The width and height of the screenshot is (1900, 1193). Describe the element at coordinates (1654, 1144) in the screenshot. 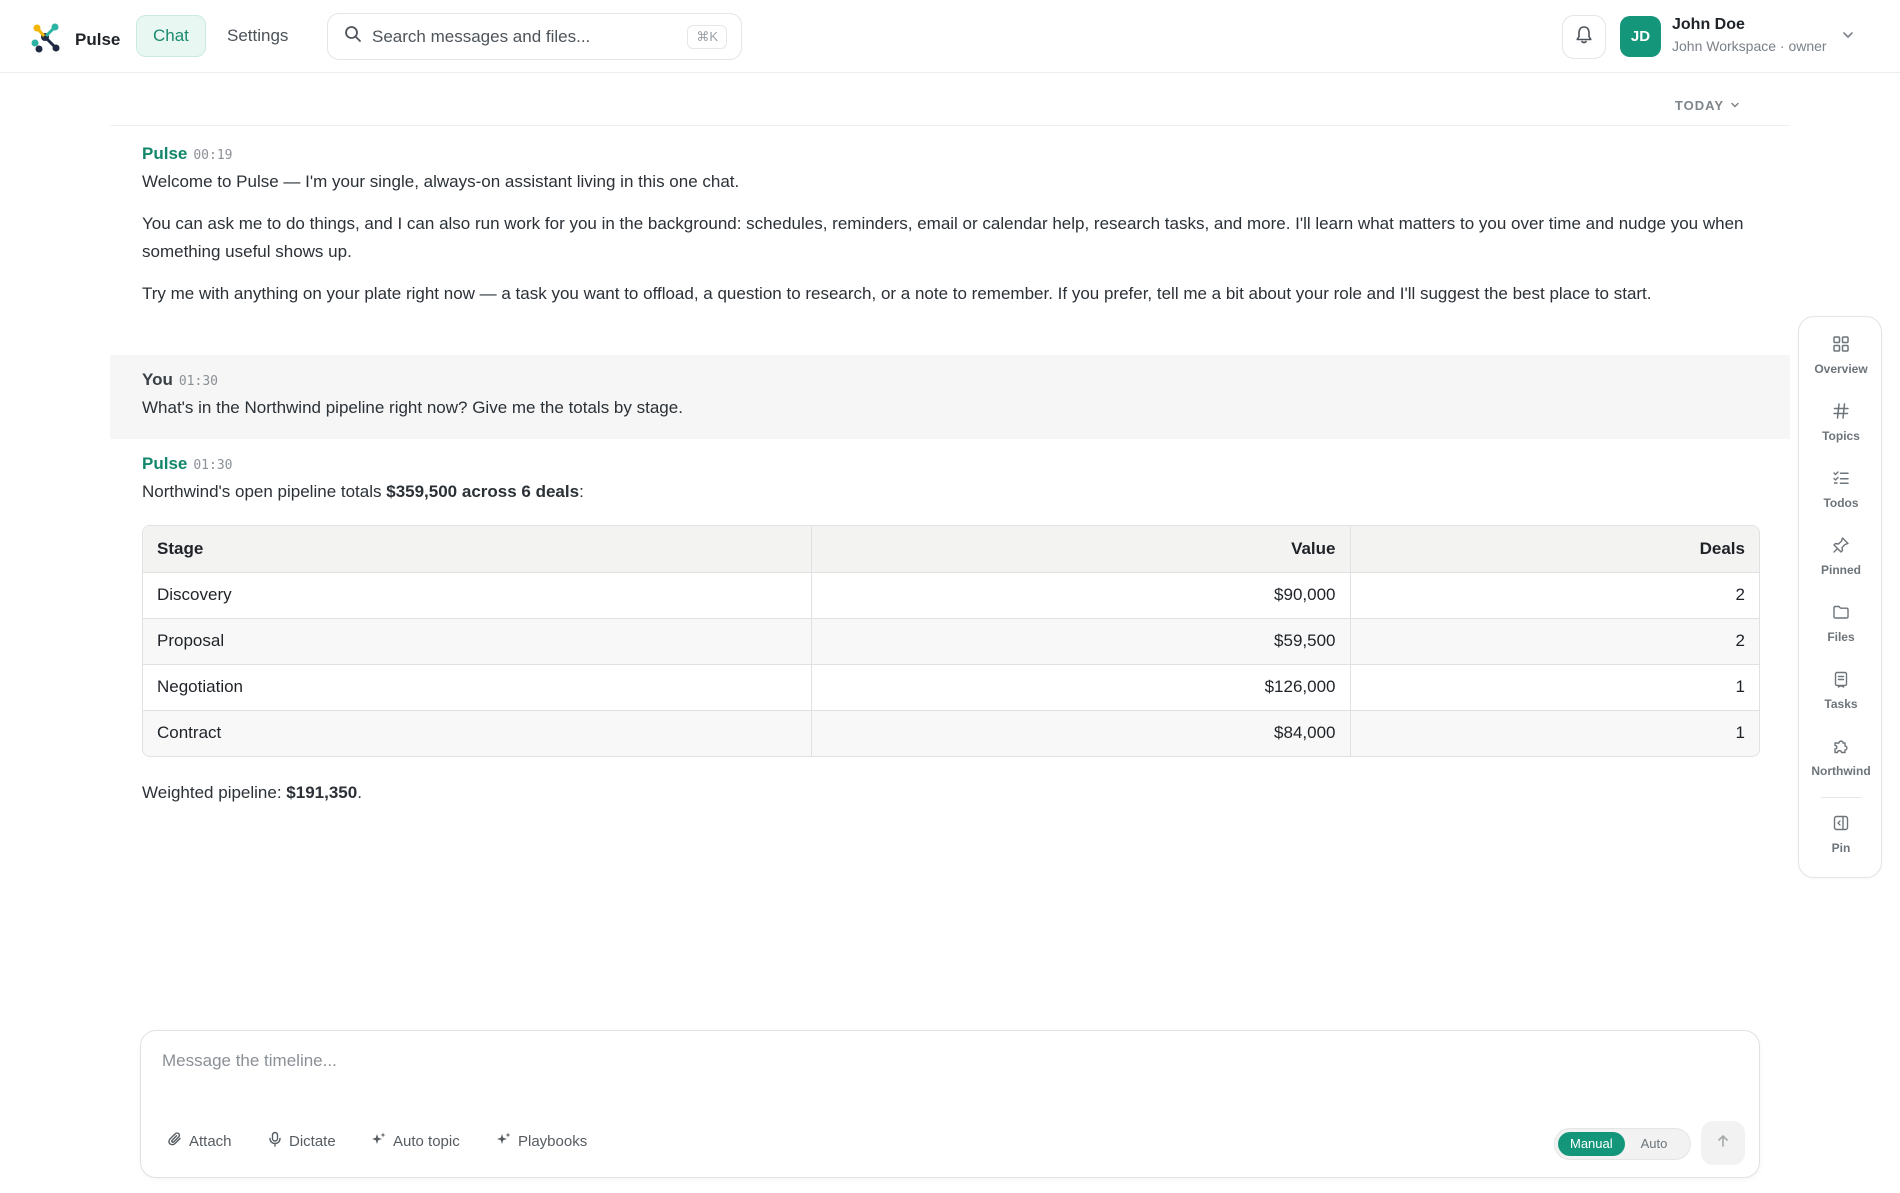

I see `mode-auto-button: Auto` at that location.